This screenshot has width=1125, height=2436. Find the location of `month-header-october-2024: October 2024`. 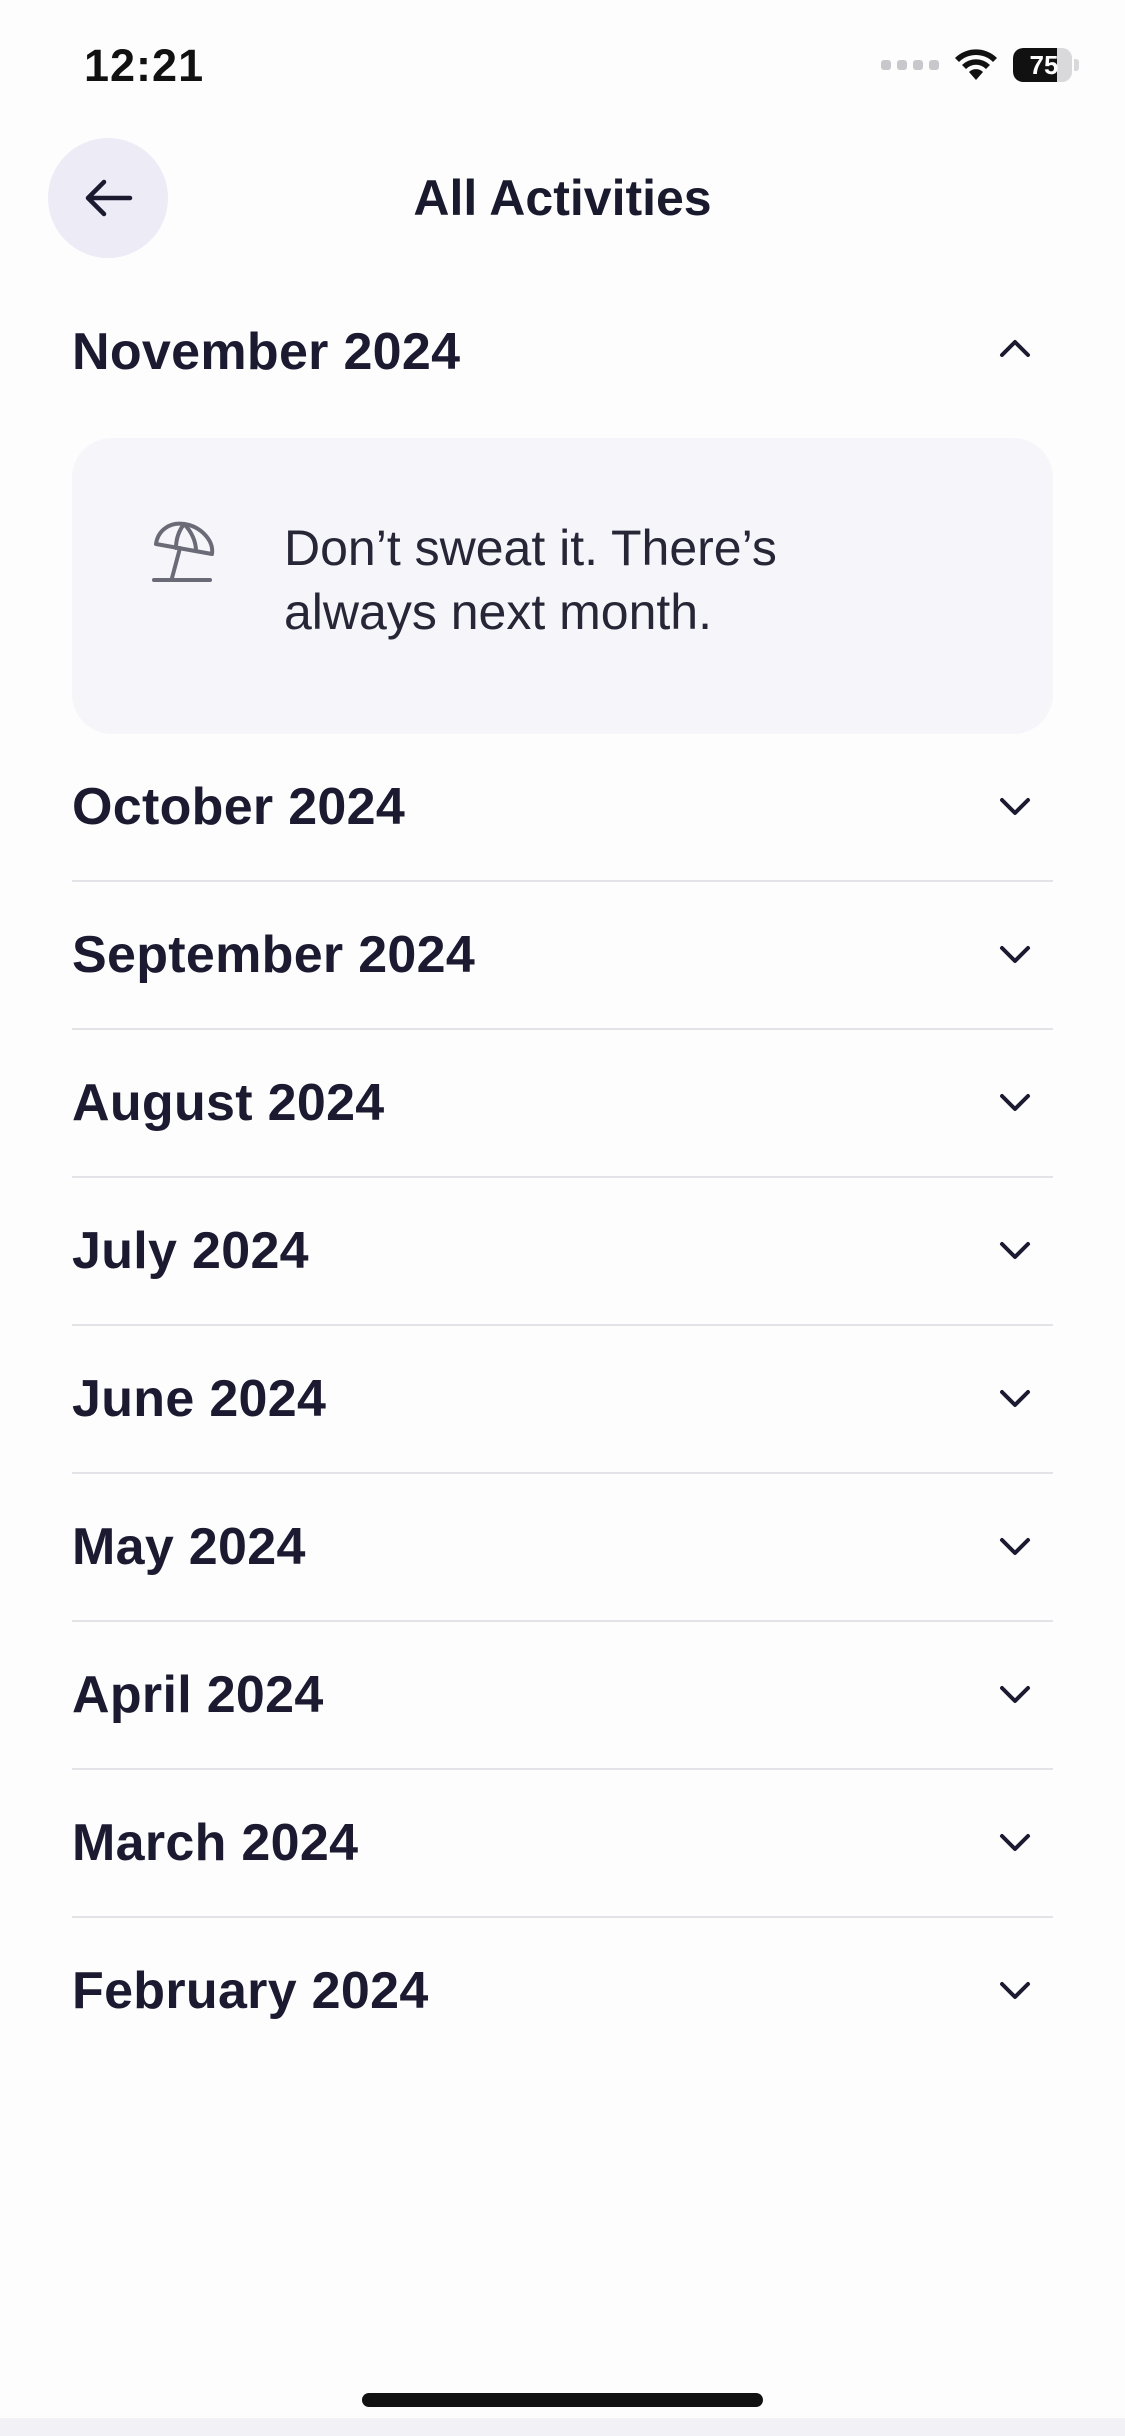

month-header-october-2024: October 2024 is located at coordinates (562, 807).